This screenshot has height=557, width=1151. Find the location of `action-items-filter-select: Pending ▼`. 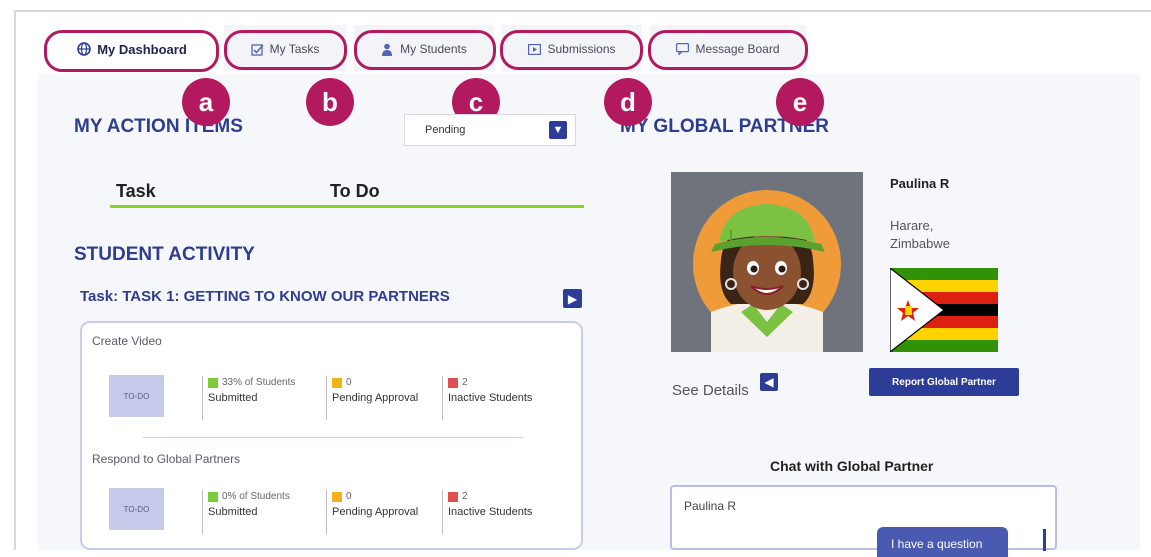

action-items-filter-select: Pending ▼ is located at coordinates (490, 130).